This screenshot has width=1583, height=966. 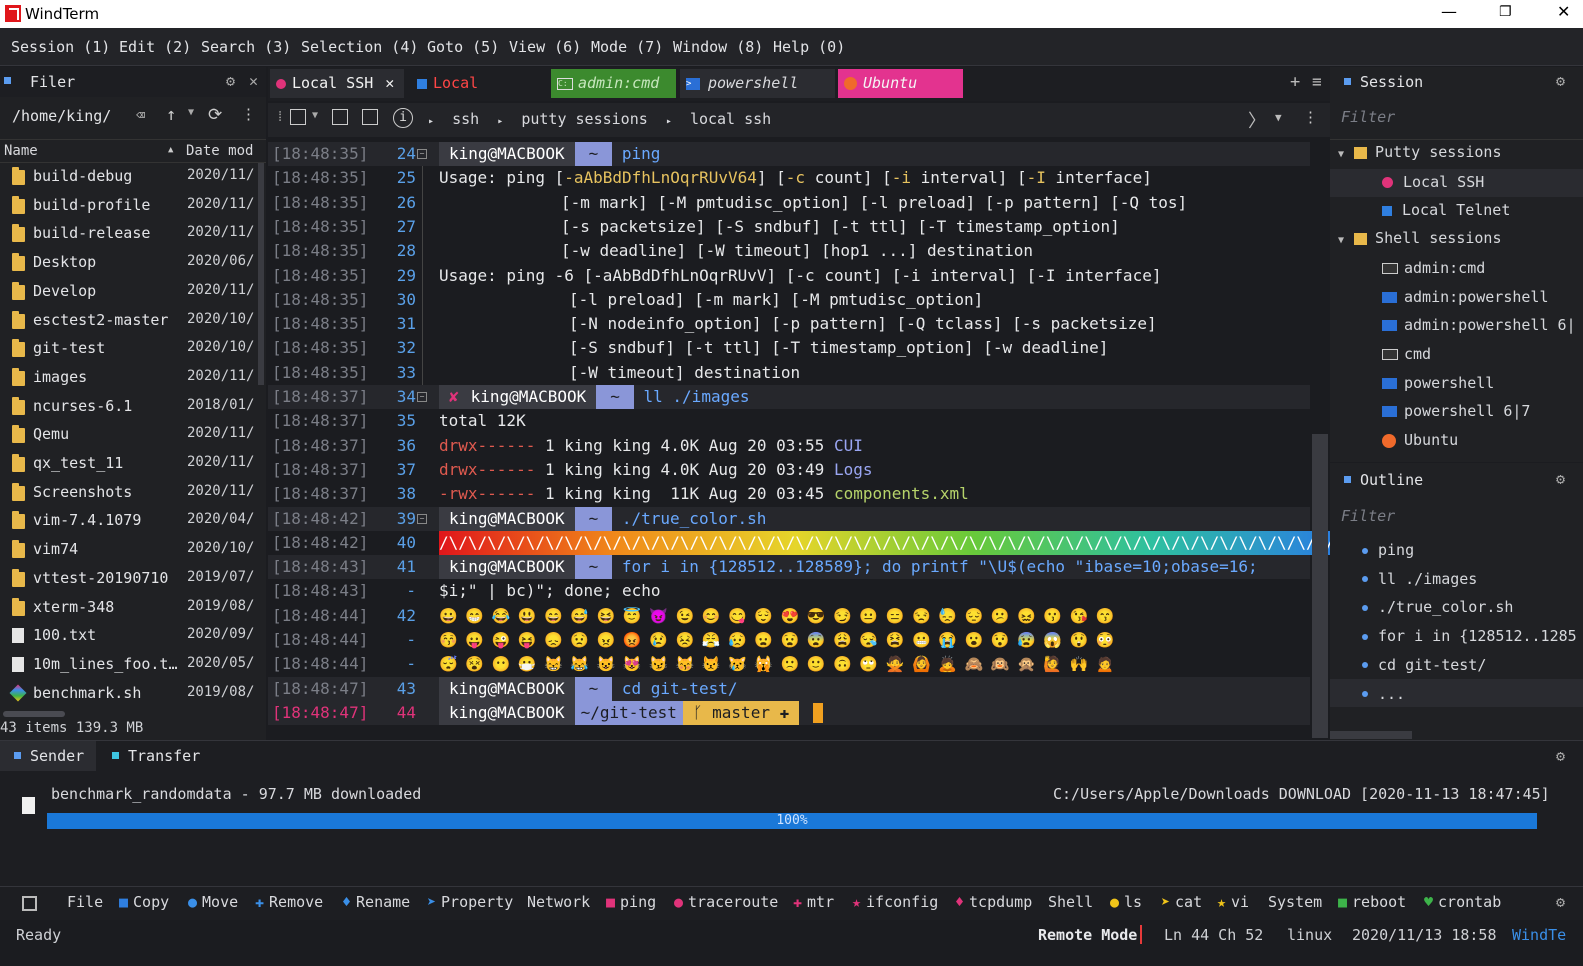 What do you see at coordinates (261, 274) in the screenshot?
I see `vertical-scrollbar` at bounding box center [261, 274].